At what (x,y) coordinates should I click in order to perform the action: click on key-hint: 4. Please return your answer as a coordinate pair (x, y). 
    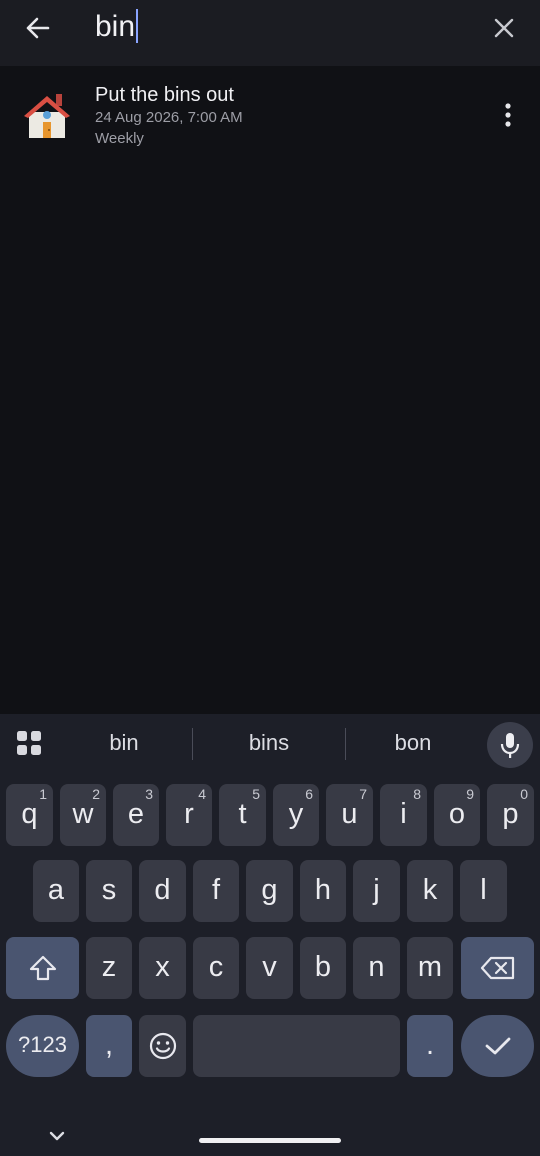
    Looking at the image, I should click on (202, 794).